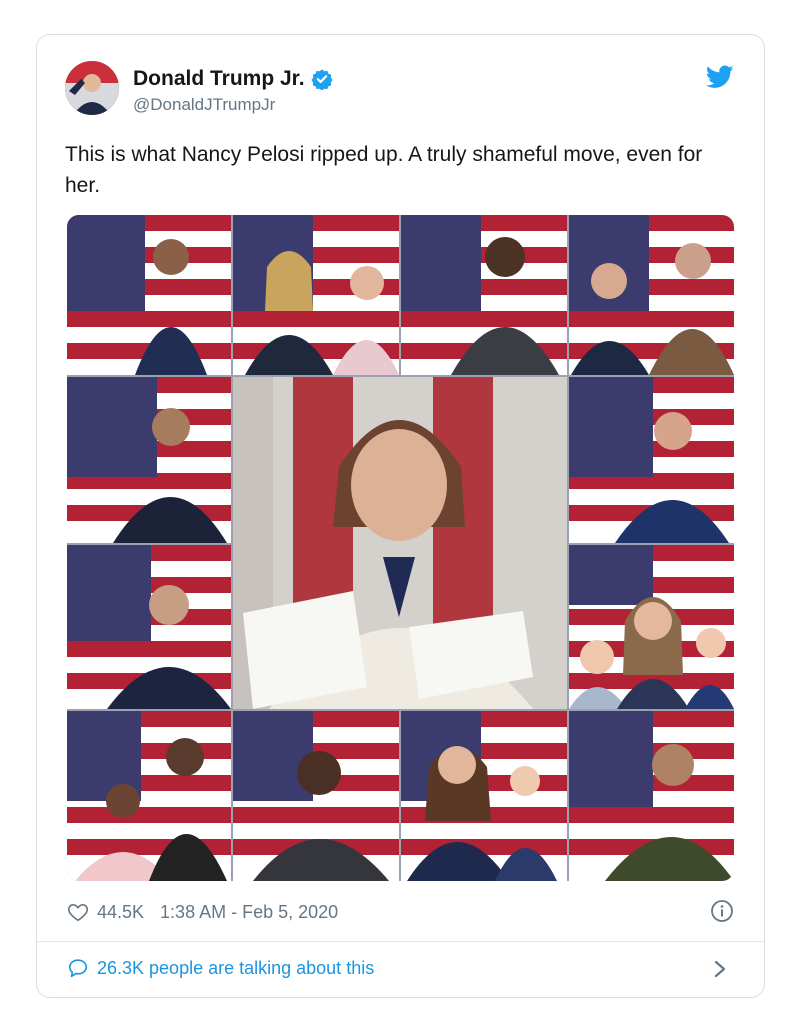  I want to click on avatar, so click(92, 88).